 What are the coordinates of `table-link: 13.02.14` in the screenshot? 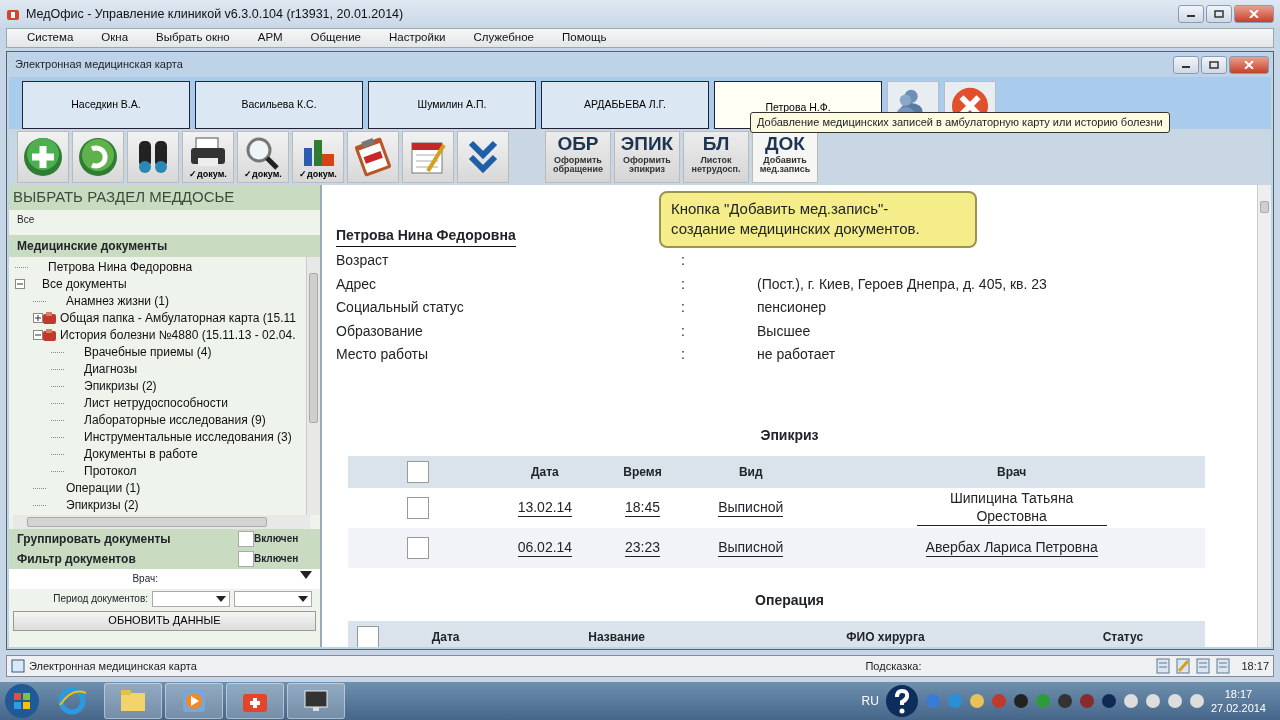 It's located at (545, 508).